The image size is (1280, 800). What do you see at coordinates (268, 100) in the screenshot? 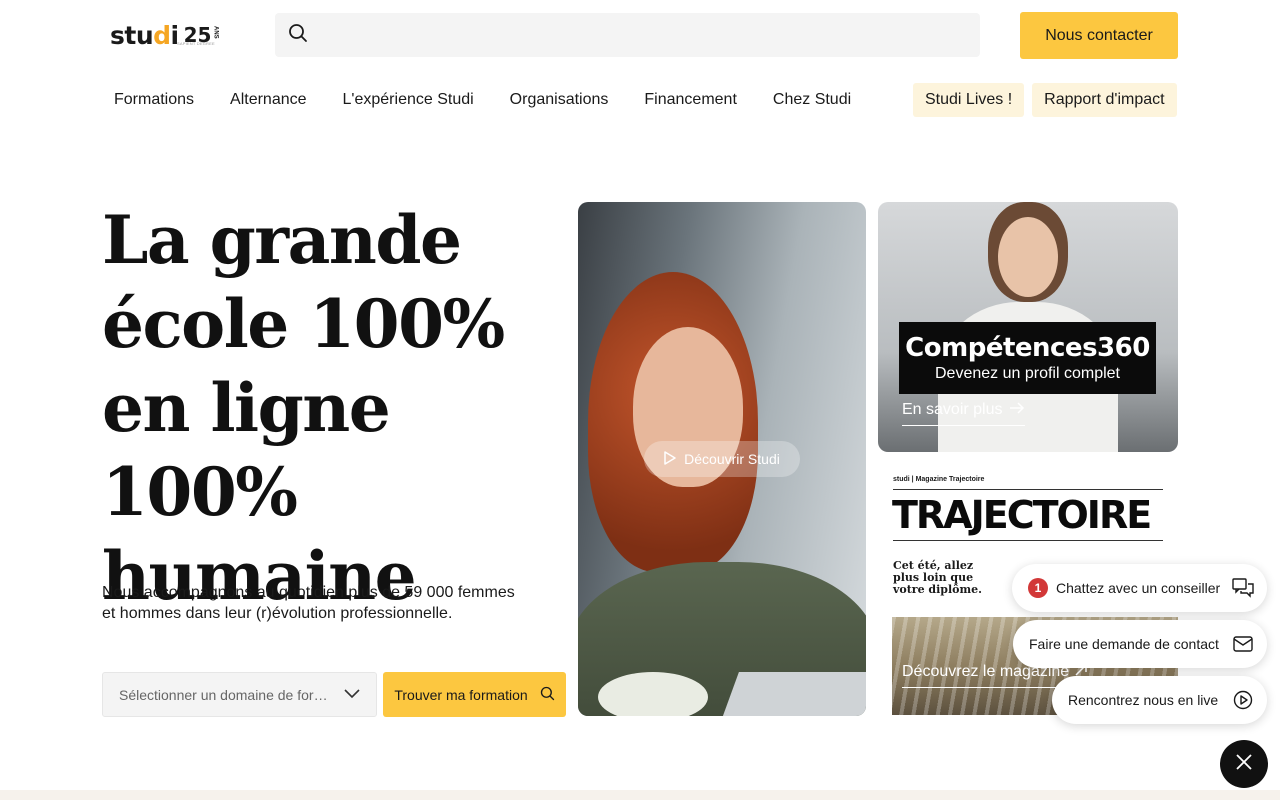
I see `nav-item-alternance: Alternance` at bounding box center [268, 100].